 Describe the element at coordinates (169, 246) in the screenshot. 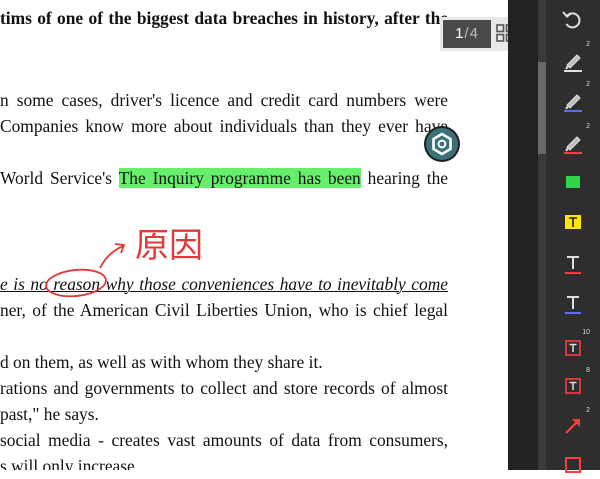

I see `ink-note-text: 原因` at that location.